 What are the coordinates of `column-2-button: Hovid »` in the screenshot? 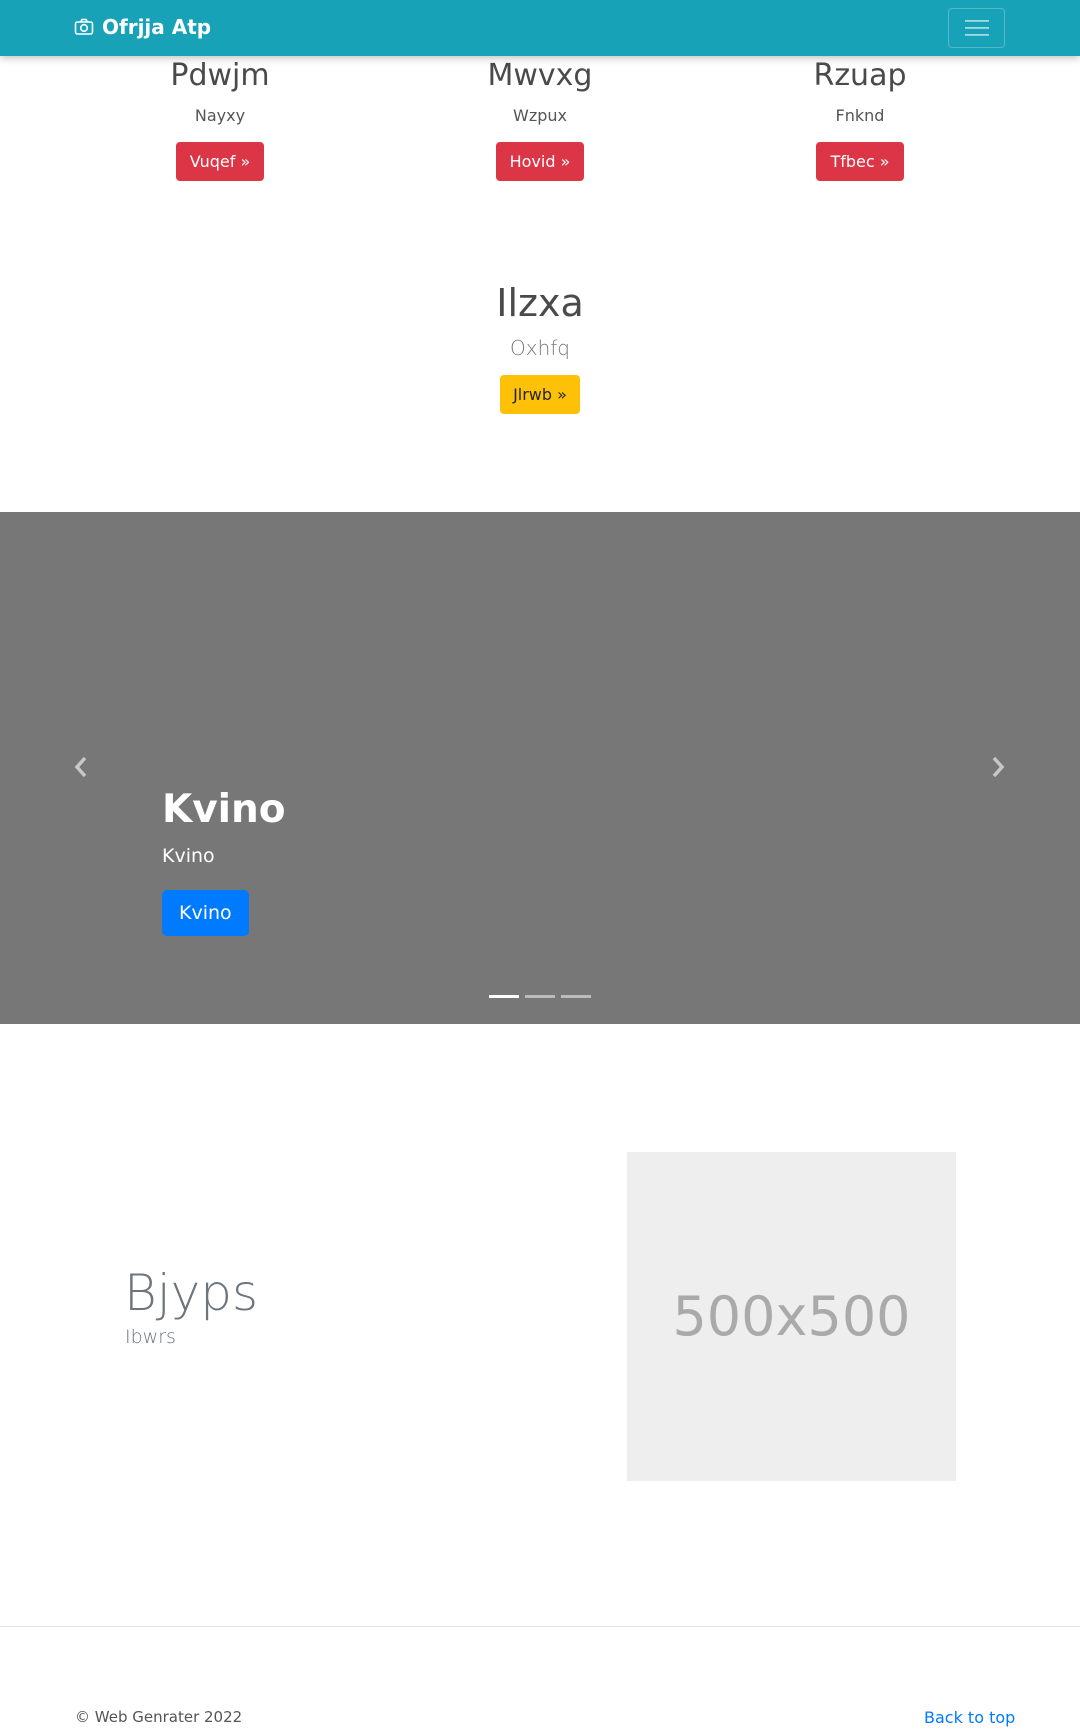 It's located at (540, 161).